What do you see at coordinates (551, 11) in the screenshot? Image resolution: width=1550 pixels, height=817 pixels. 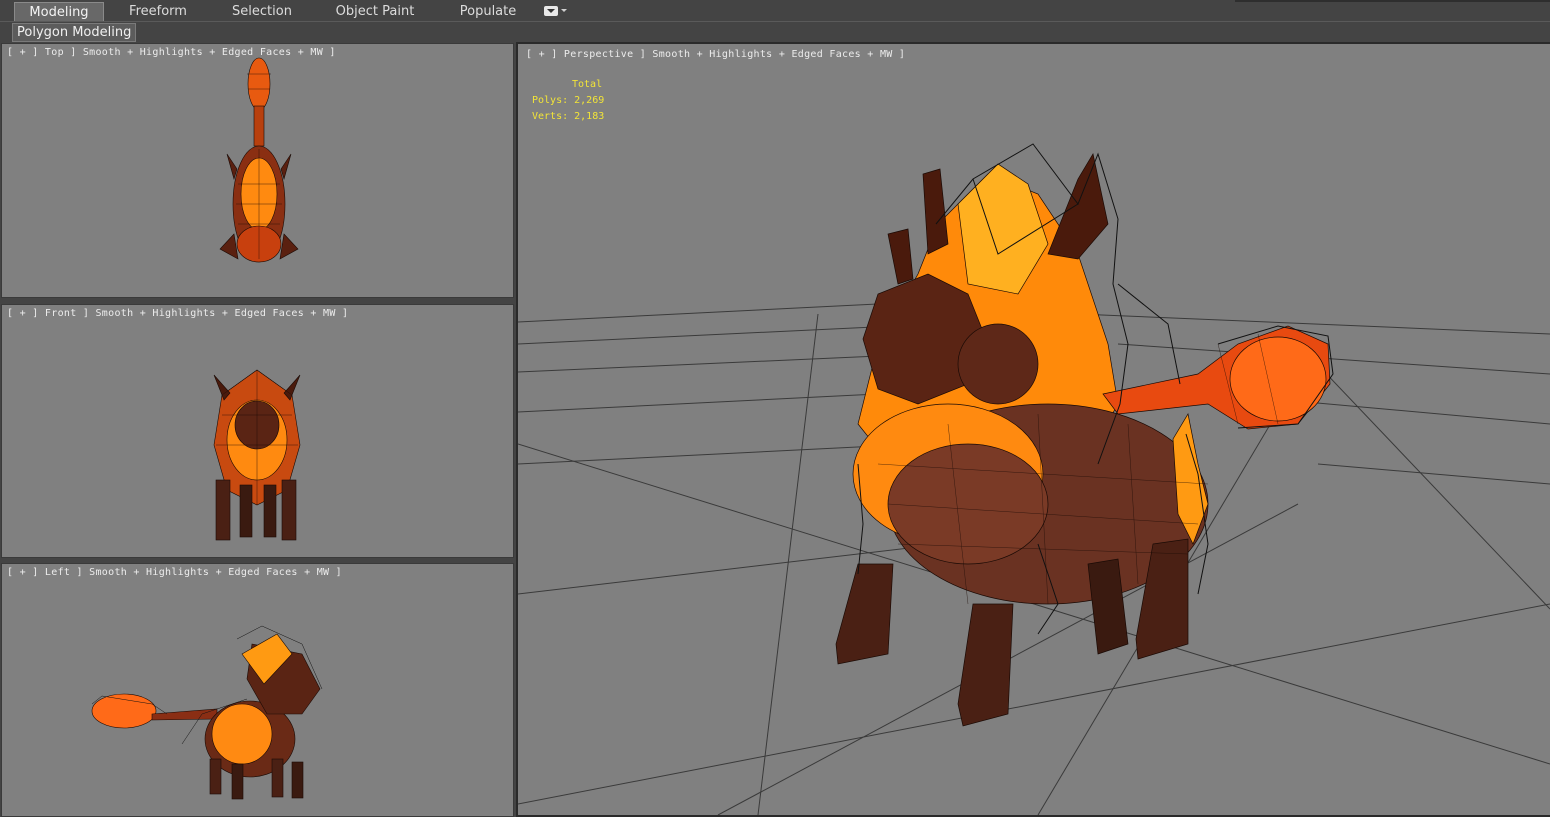 I see `chevron-down-icon` at bounding box center [551, 11].